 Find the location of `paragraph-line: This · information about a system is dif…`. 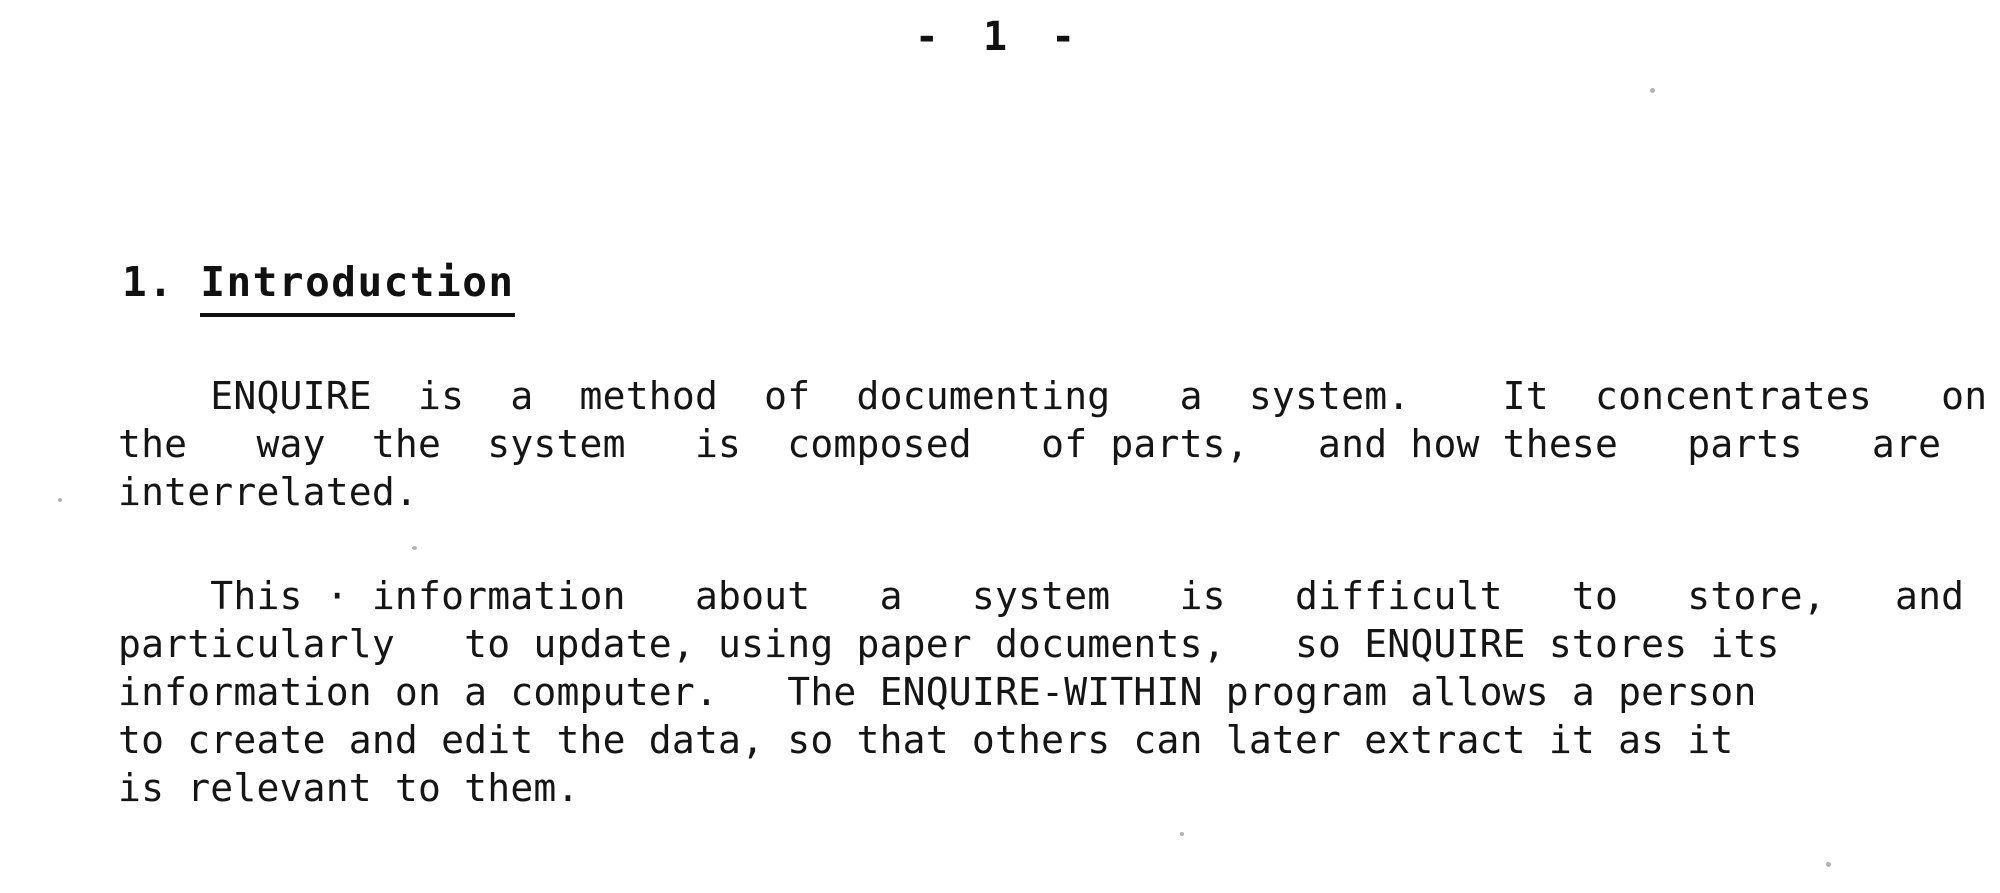

paragraph-line: This · information about a system is dif… is located at coordinates (1041, 596).